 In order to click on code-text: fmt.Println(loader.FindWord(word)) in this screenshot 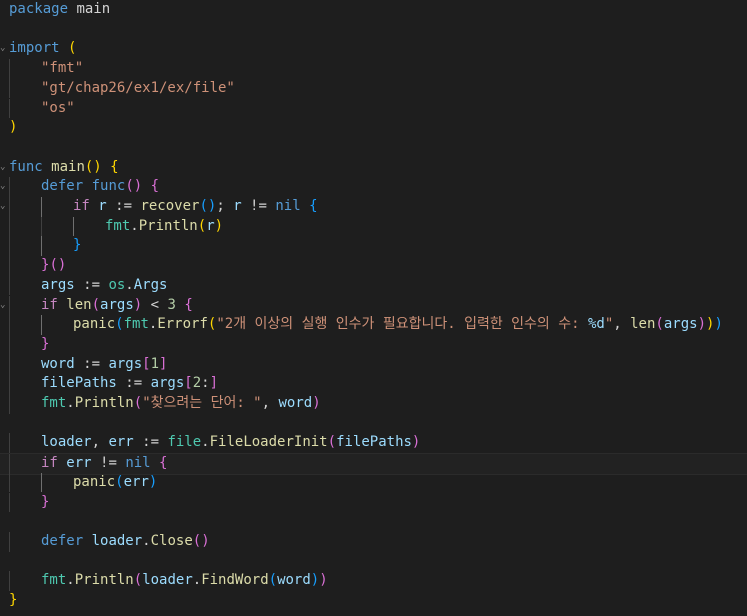, I will do `click(184, 581)`.